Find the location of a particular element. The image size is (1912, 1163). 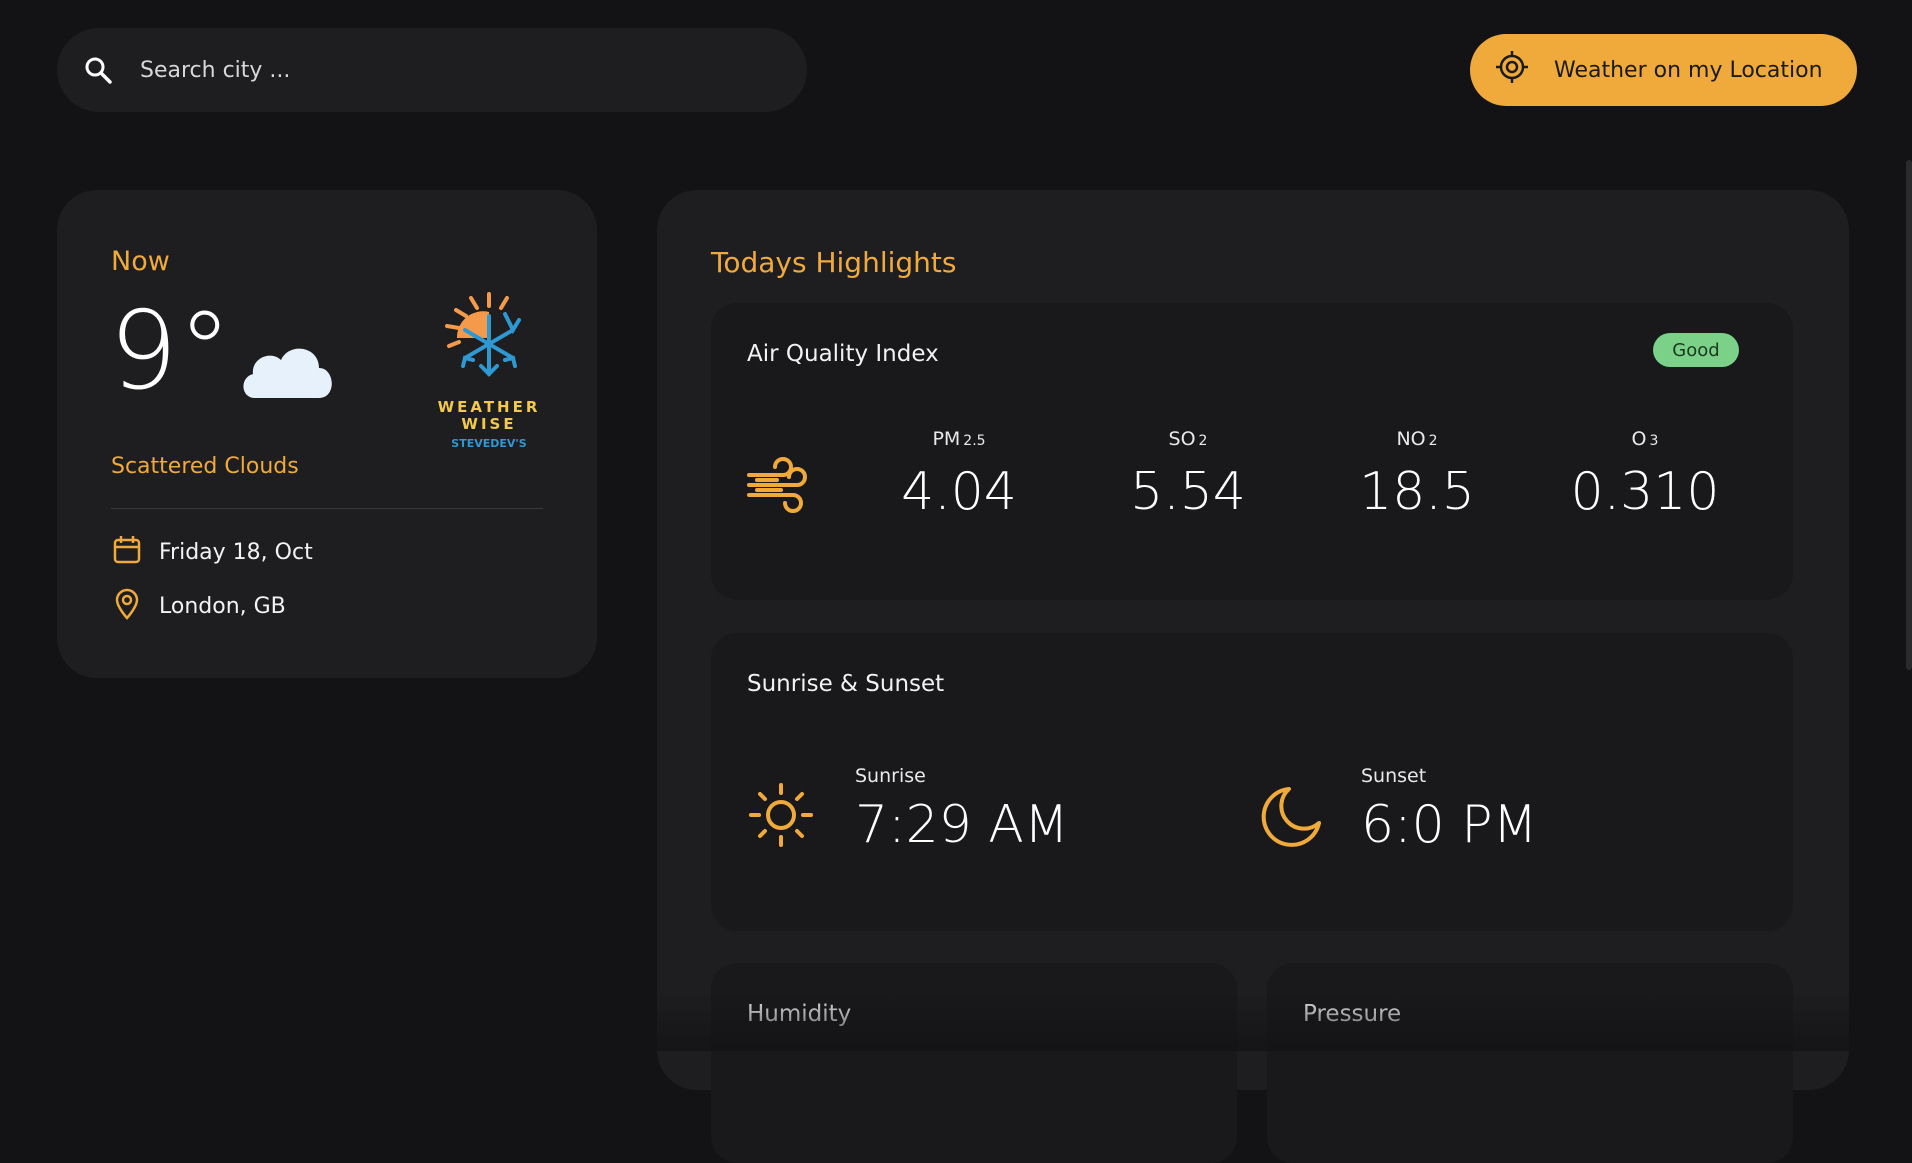

humidity-card: Humidity is located at coordinates (974, 1063).